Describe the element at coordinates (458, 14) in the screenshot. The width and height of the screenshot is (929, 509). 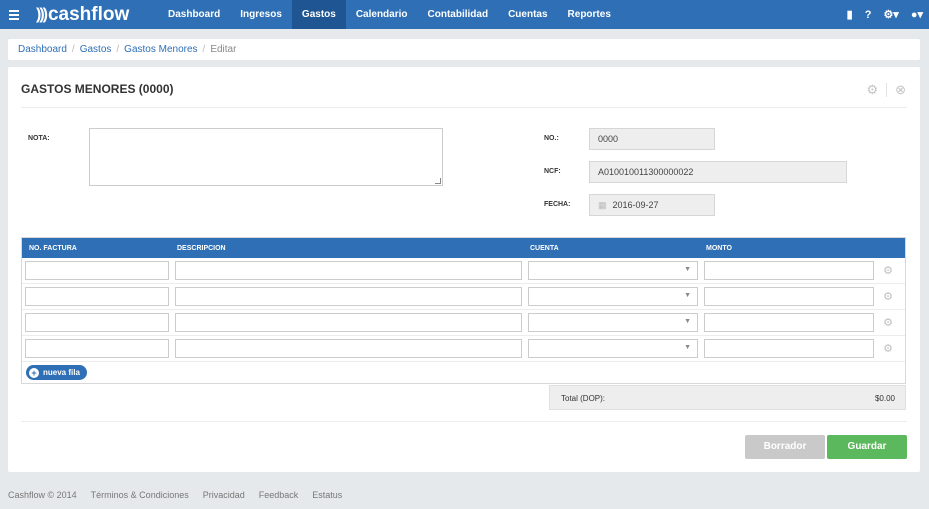
I see `nav-item-contabilidad: Contabilidad` at that location.